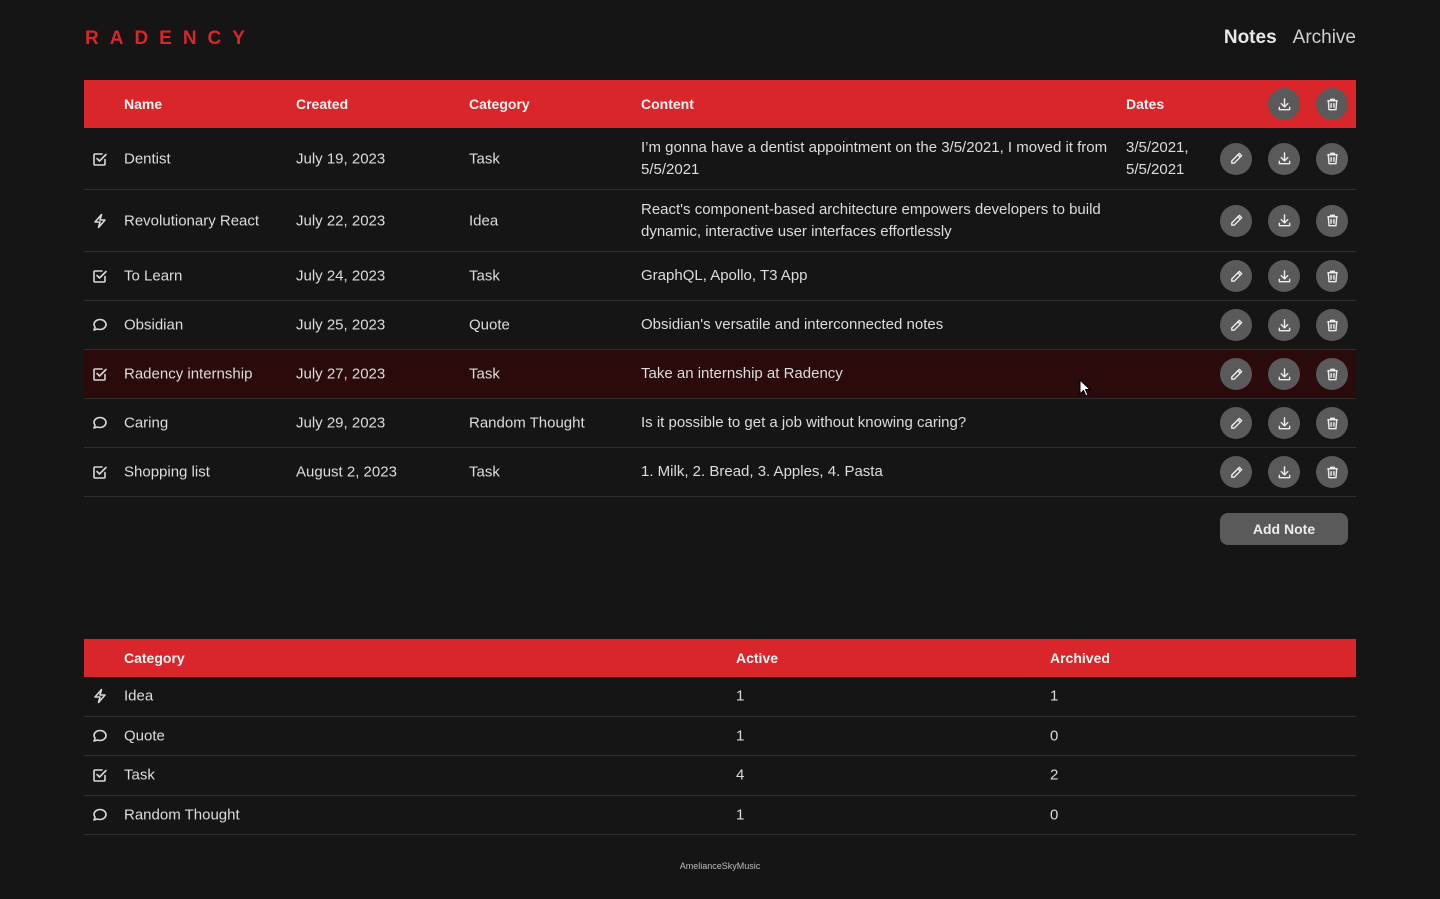 Image resolution: width=1440 pixels, height=899 pixels. What do you see at coordinates (720, 697) in the screenshot?
I see `summary-row: Idea 1 1` at bounding box center [720, 697].